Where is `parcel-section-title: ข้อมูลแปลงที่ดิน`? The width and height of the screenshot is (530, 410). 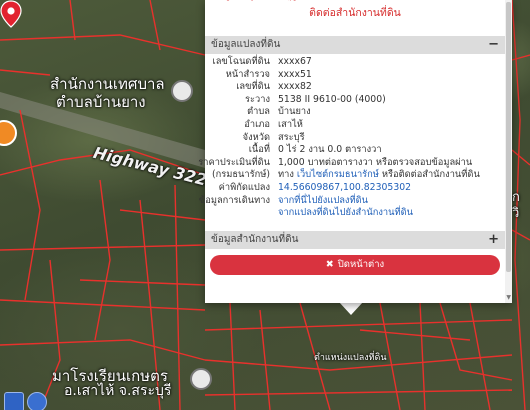 parcel-section-title: ข้อมูลแปลงที่ดิน is located at coordinates (246, 44).